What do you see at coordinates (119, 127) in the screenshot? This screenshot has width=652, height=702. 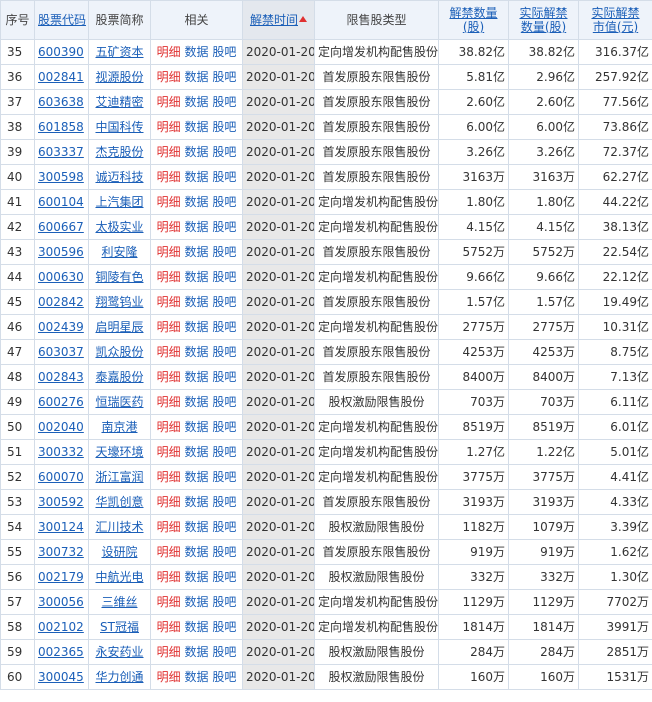 I see `stock-name-link: 中国科传` at bounding box center [119, 127].